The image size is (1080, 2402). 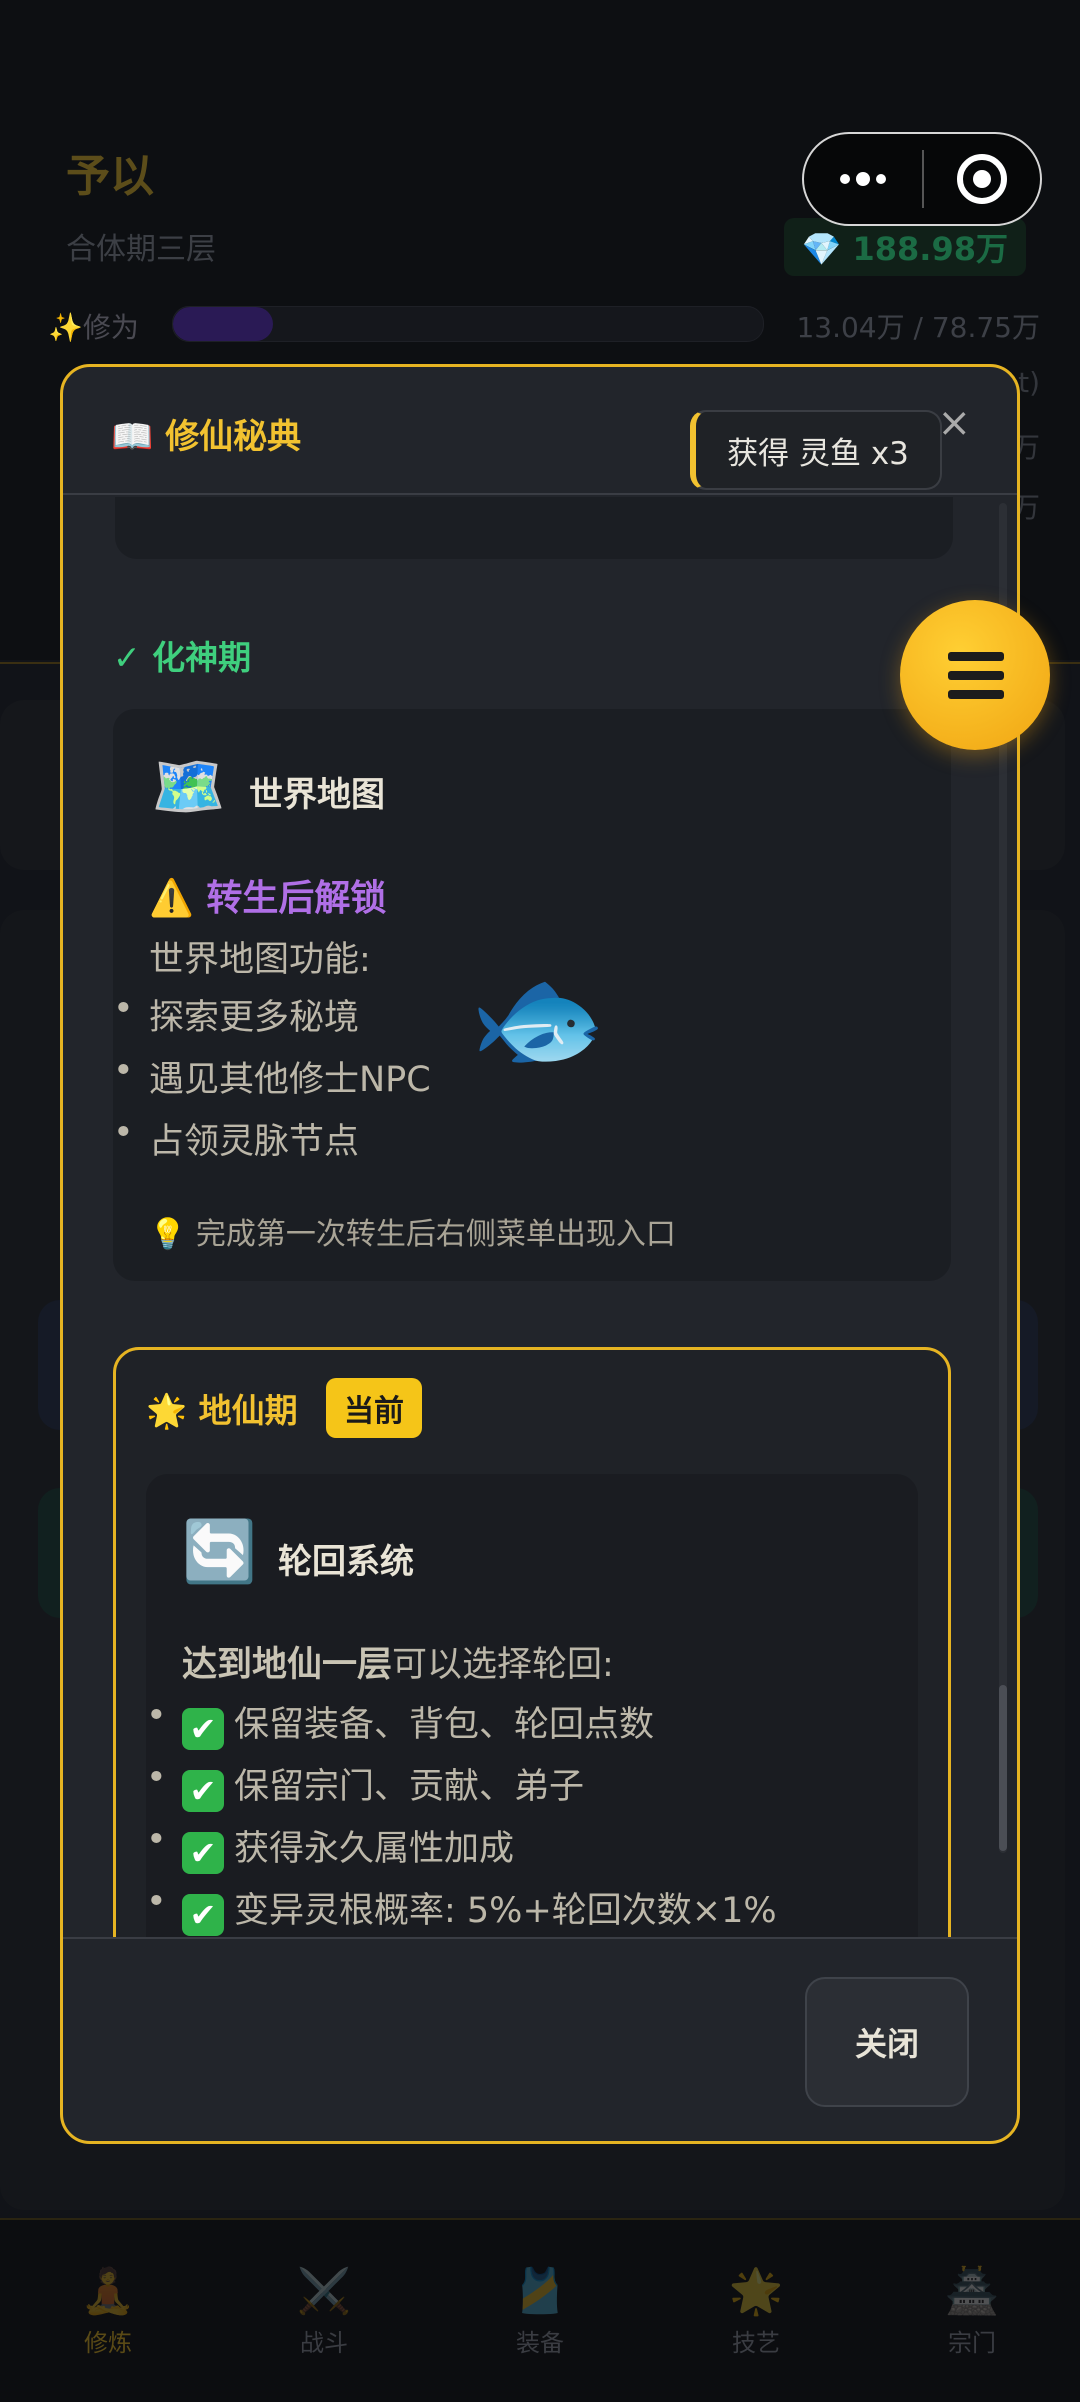 I want to click on list-item: ✔变异灵根概率: 5%+轮回次数×1%, so click(x=461, y=1909).